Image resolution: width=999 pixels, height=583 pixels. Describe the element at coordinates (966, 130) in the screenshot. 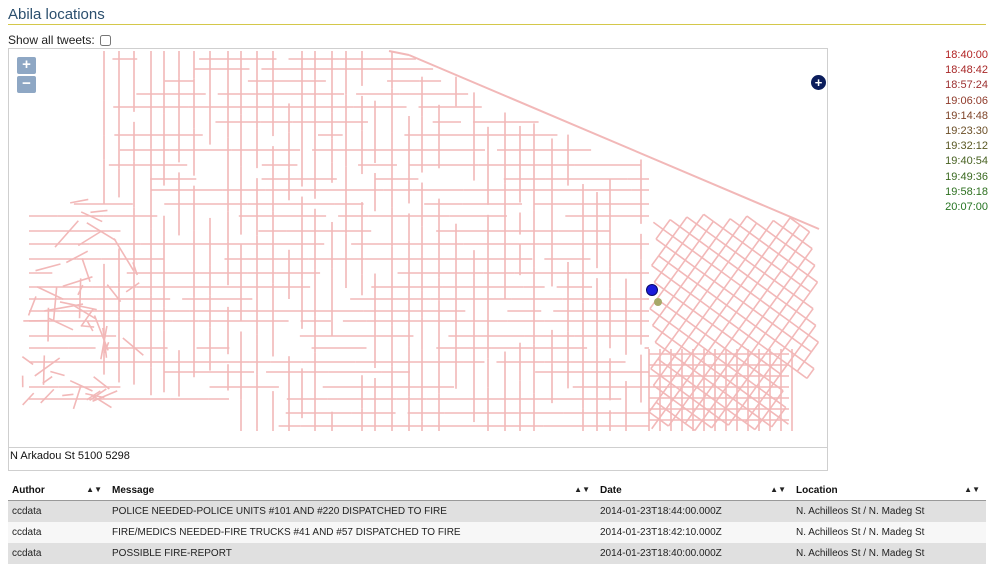

I see `time-label: 19:23:30` at that location.